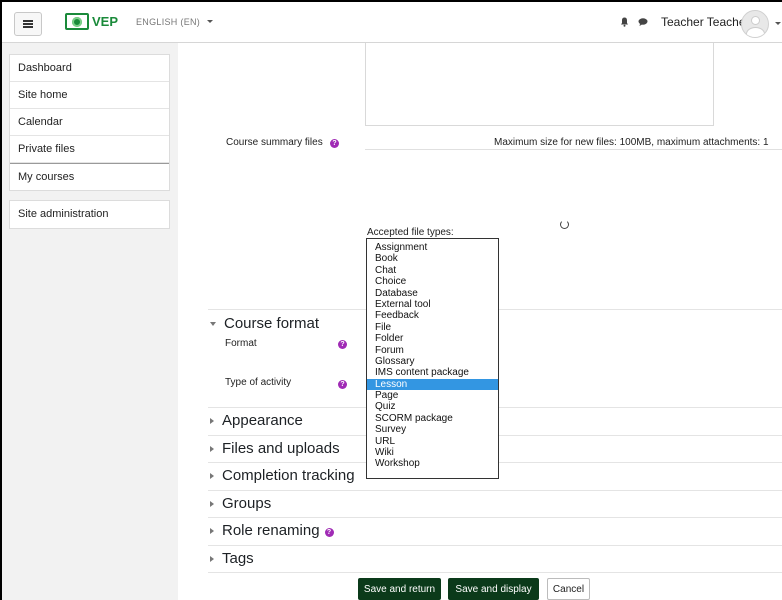  Describe the element at coordinates (281, 448) in the screenshot. I see `section-title-label: Files and uploads` at that location.